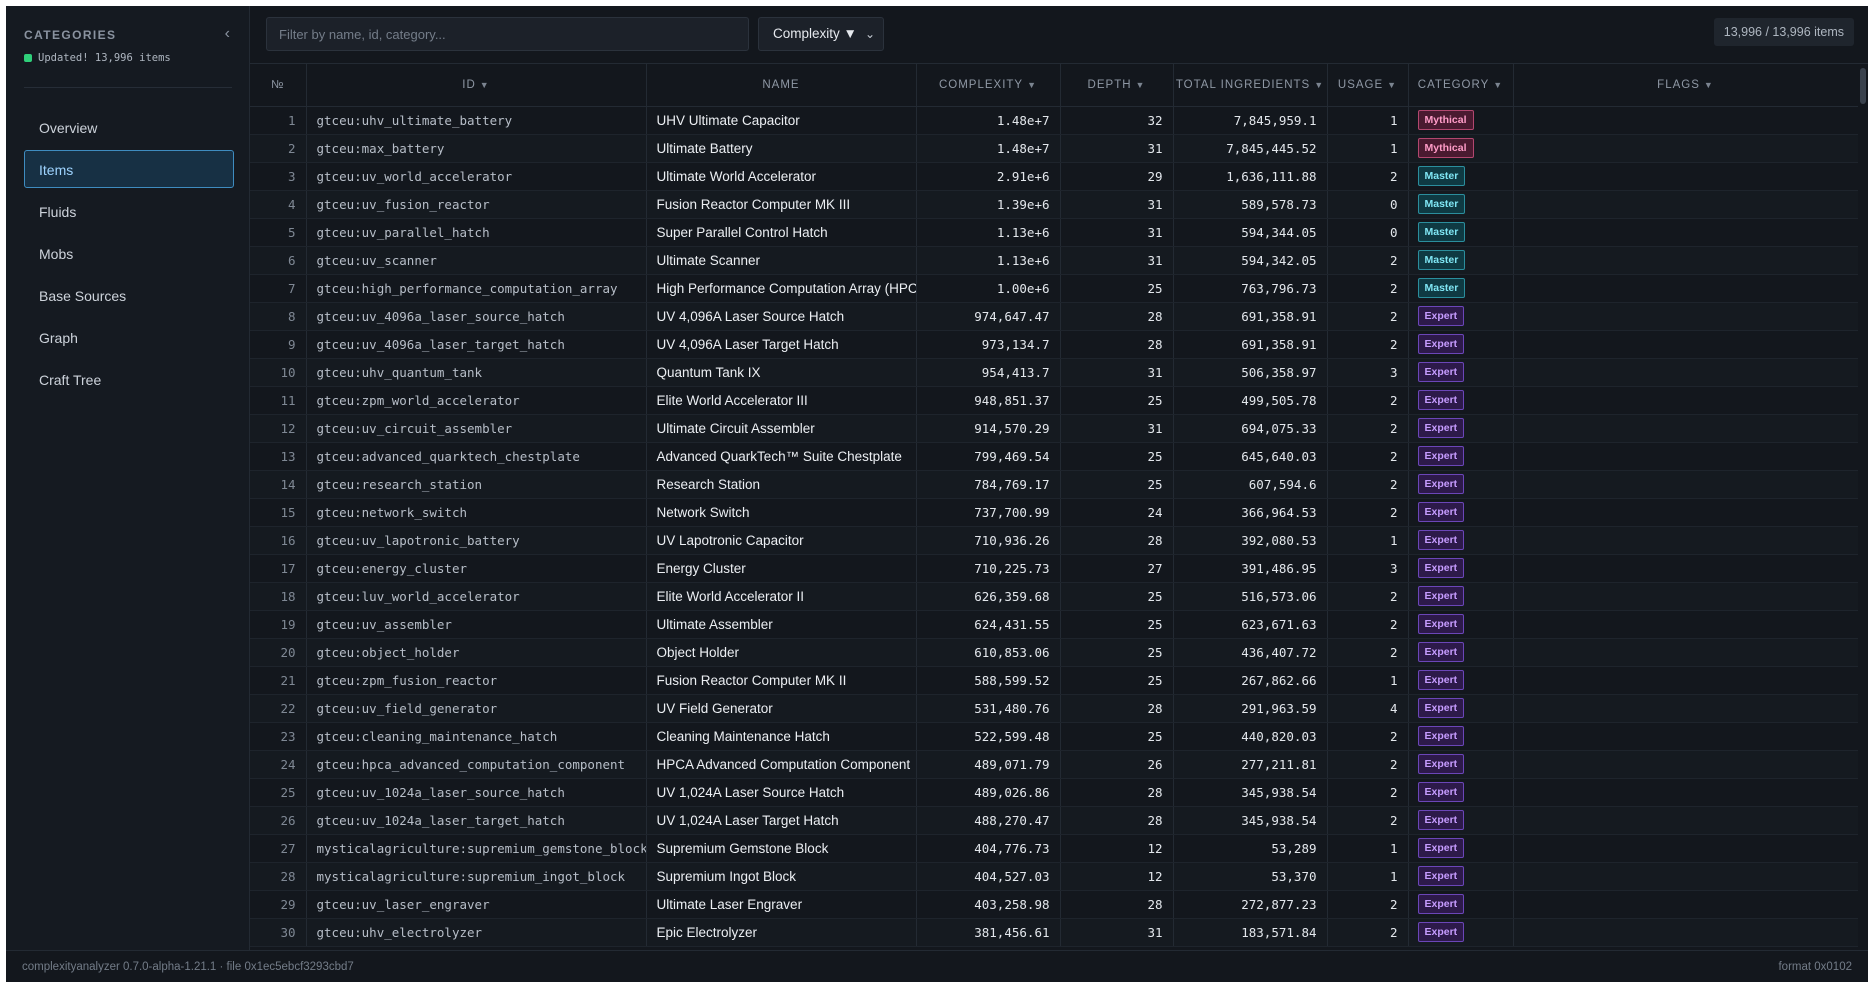  What do you see at coordinates (278, 428) in the screenshot?
I see `cell-no: 12` at bounding box center [278, 428].